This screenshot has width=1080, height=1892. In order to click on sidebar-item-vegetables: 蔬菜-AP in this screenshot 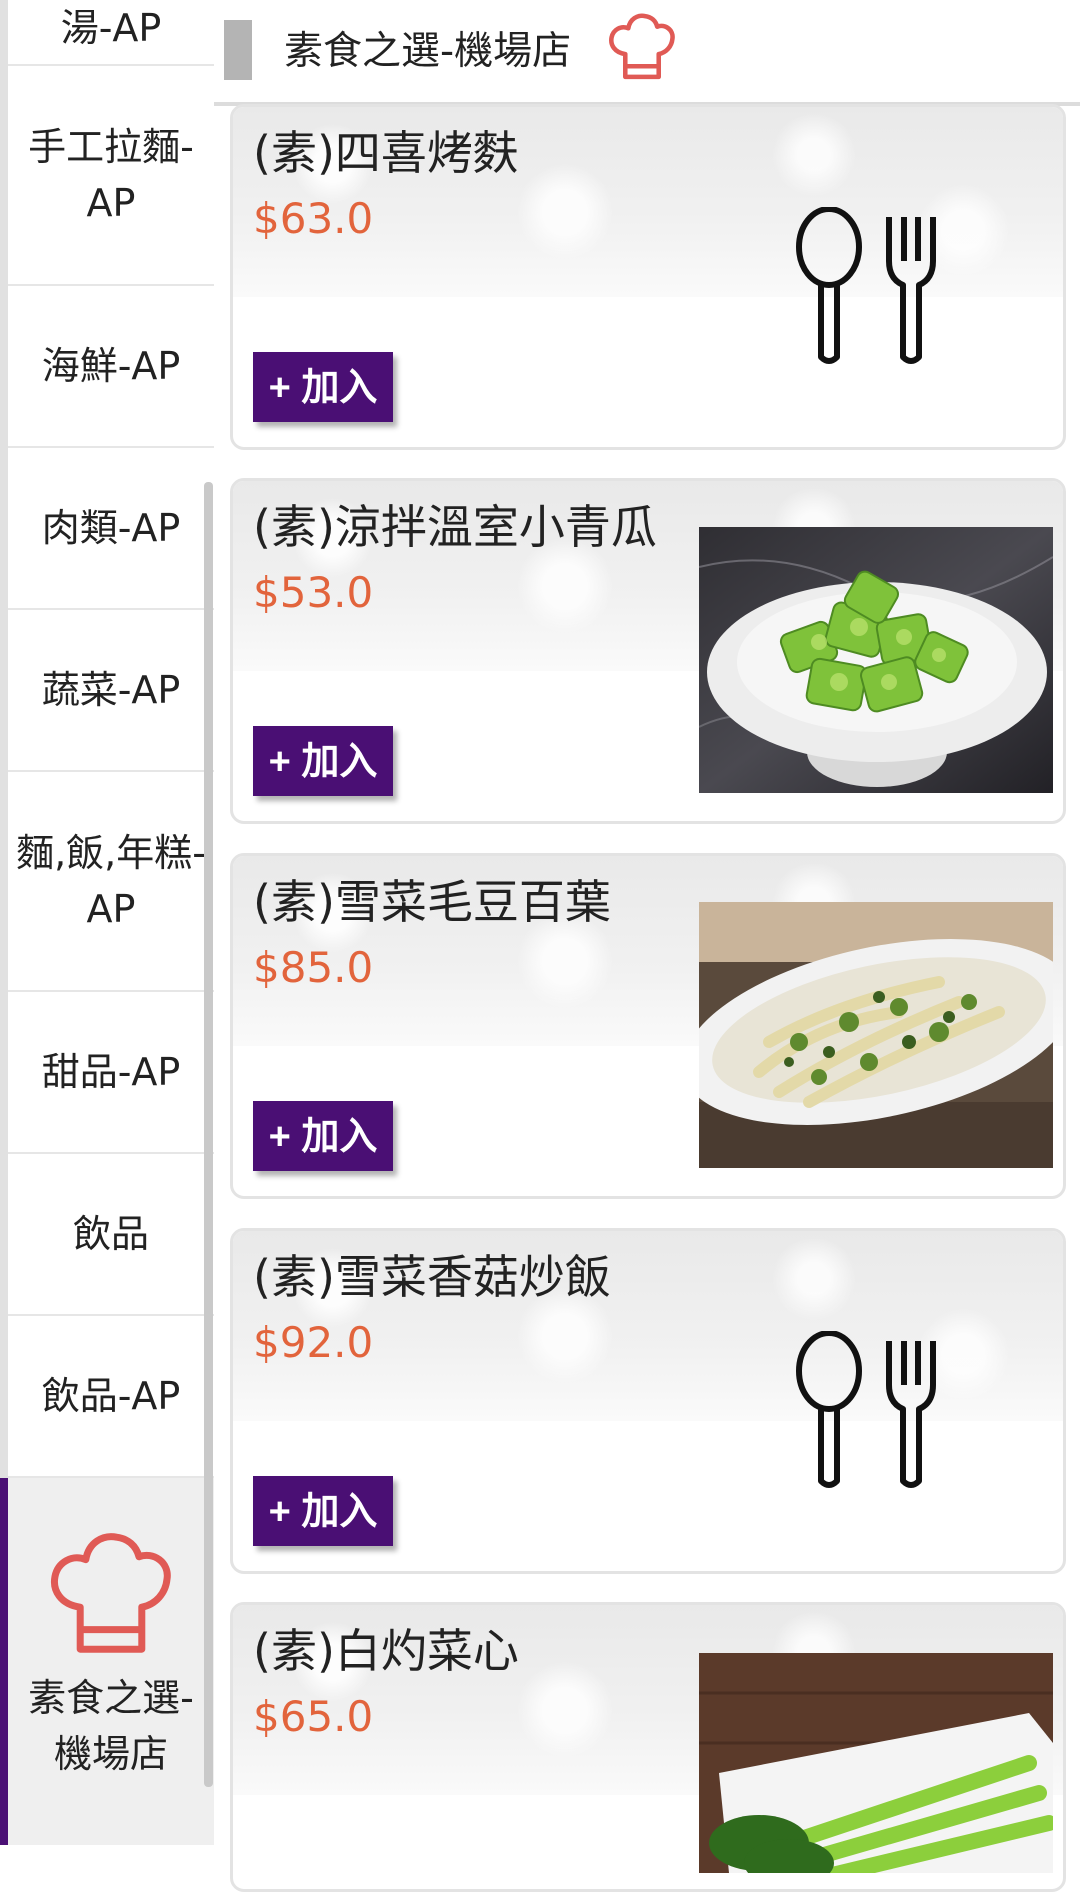, I will do `click(111, 691)`.